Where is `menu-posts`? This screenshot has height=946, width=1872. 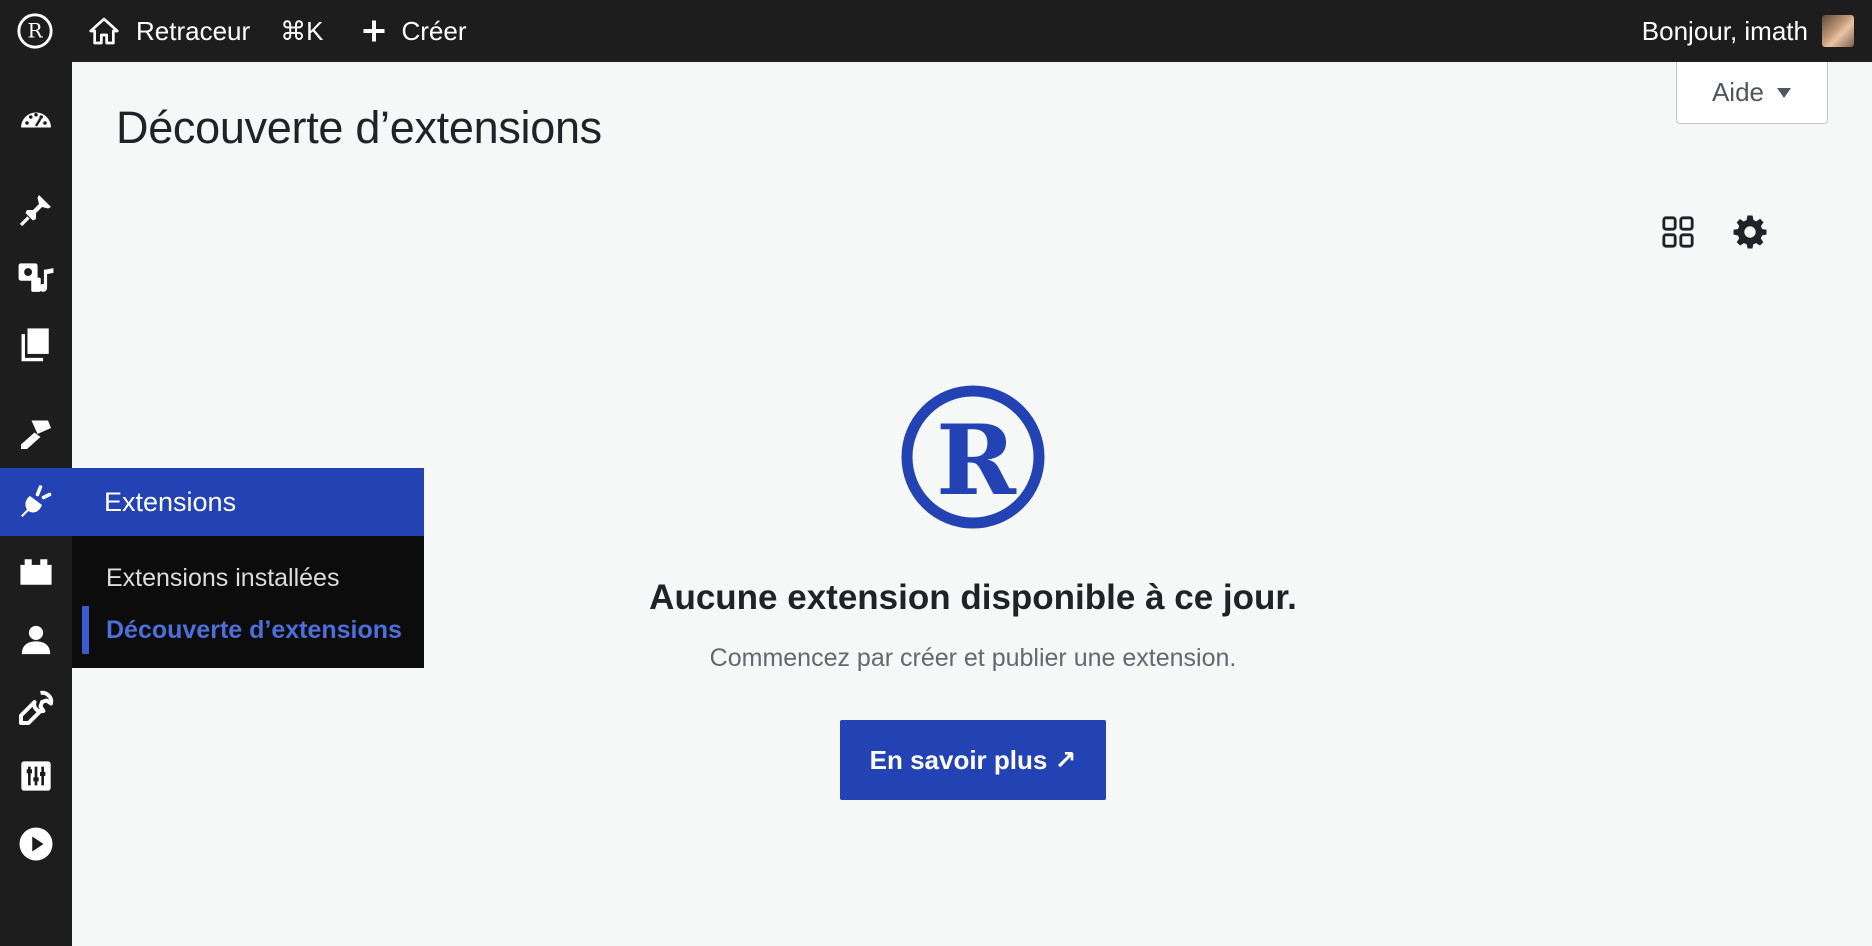
menu-posts is located at coordinates (36, 210).